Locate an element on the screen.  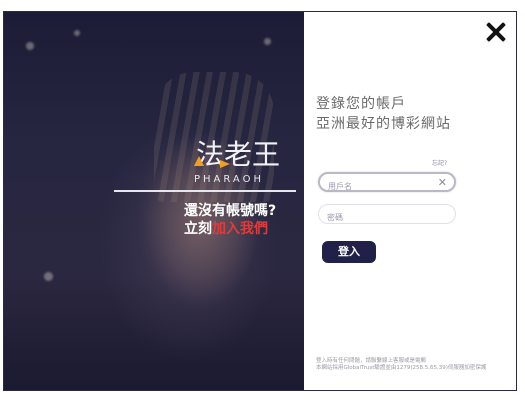
clear-icon: ✕ is located at coordinates (442, 182).